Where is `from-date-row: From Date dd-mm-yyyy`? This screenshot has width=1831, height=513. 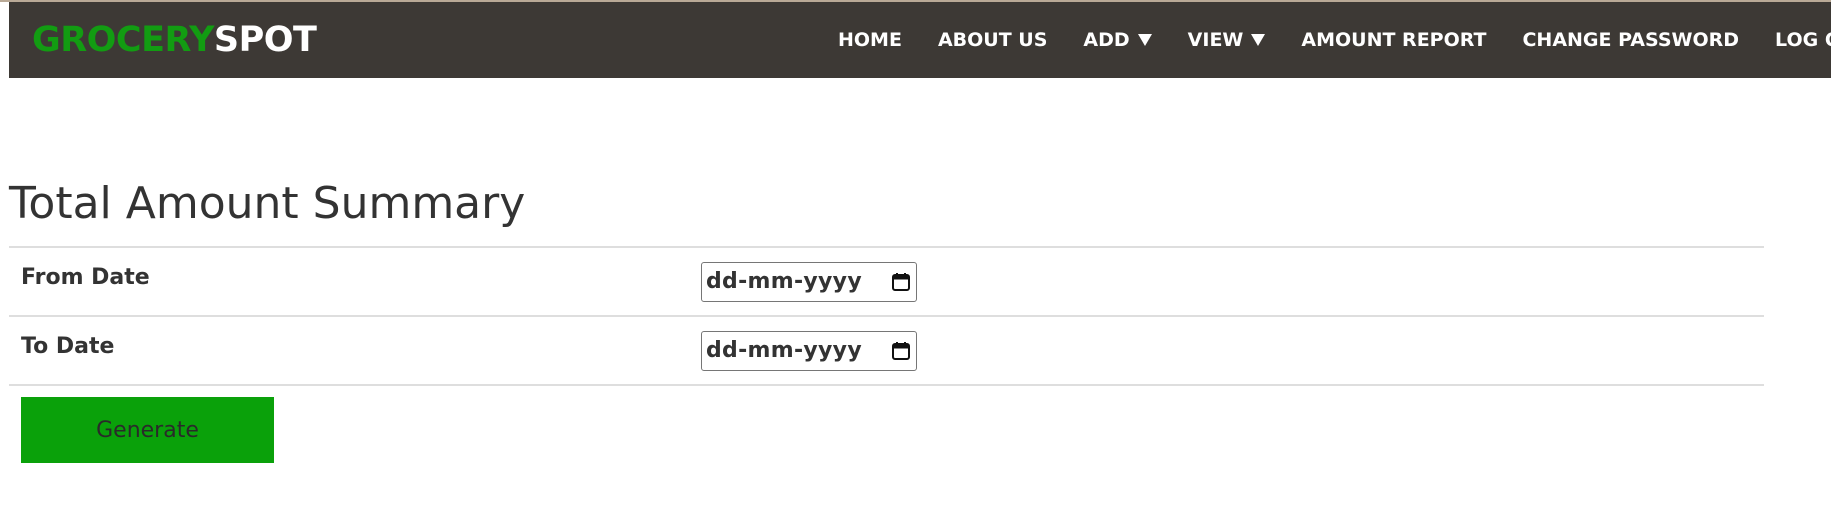
from-date-row: From Date dd-mm-yyyy is located at coordinates (886, 281).